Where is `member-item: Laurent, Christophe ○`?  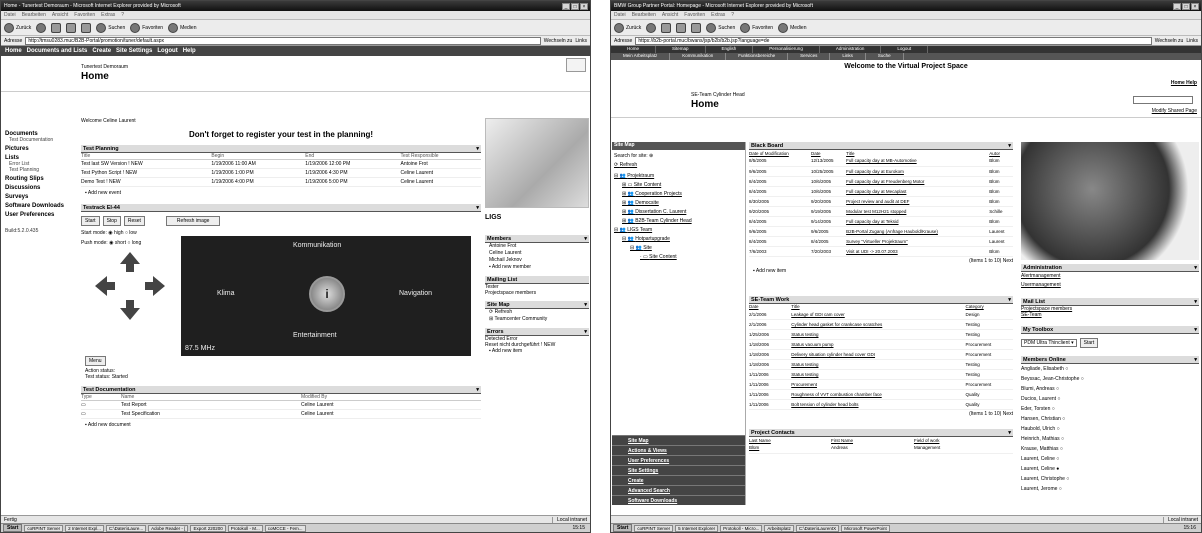
member-item: Laurent, Christophe ○ is located at coordinates (1110, 479).